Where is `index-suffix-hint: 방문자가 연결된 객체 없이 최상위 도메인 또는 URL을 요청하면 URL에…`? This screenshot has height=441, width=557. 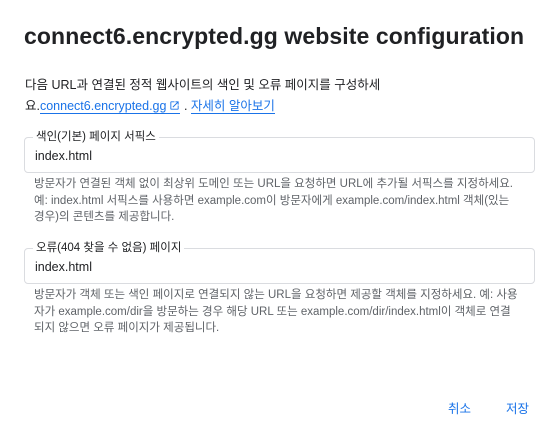 index-suffix-hint: 방문자가 연결된 객체 없이 최상위 도메인 또는 URL을 요청하면 URL에… is located at coordinates (274, 200).